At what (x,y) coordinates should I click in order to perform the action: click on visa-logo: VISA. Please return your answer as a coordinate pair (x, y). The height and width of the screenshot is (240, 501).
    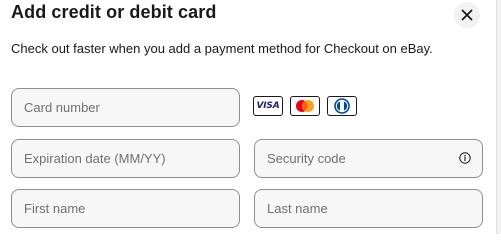
    Looking at the image, I should click on (268, 106).